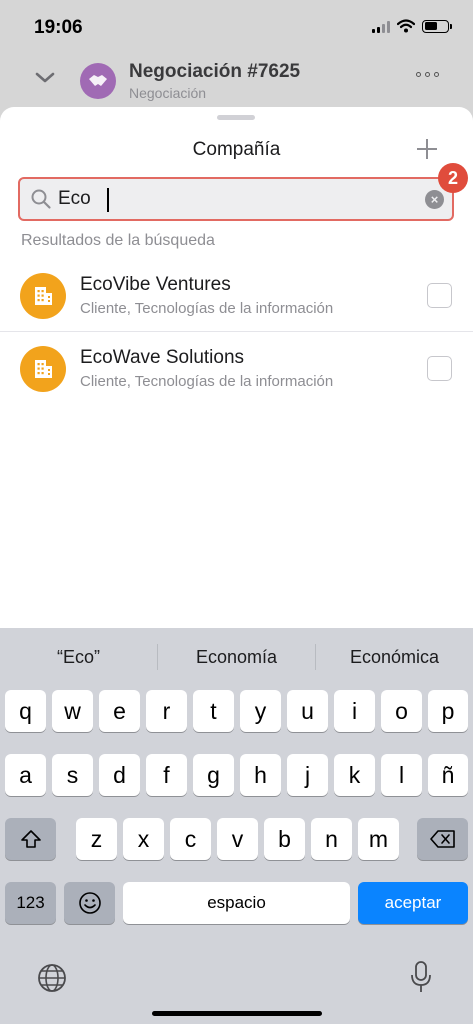 The image size is (473, 1024). Describe the element at coordinates (213, 775) in the screenshot. I see `key-g: g` at that location.